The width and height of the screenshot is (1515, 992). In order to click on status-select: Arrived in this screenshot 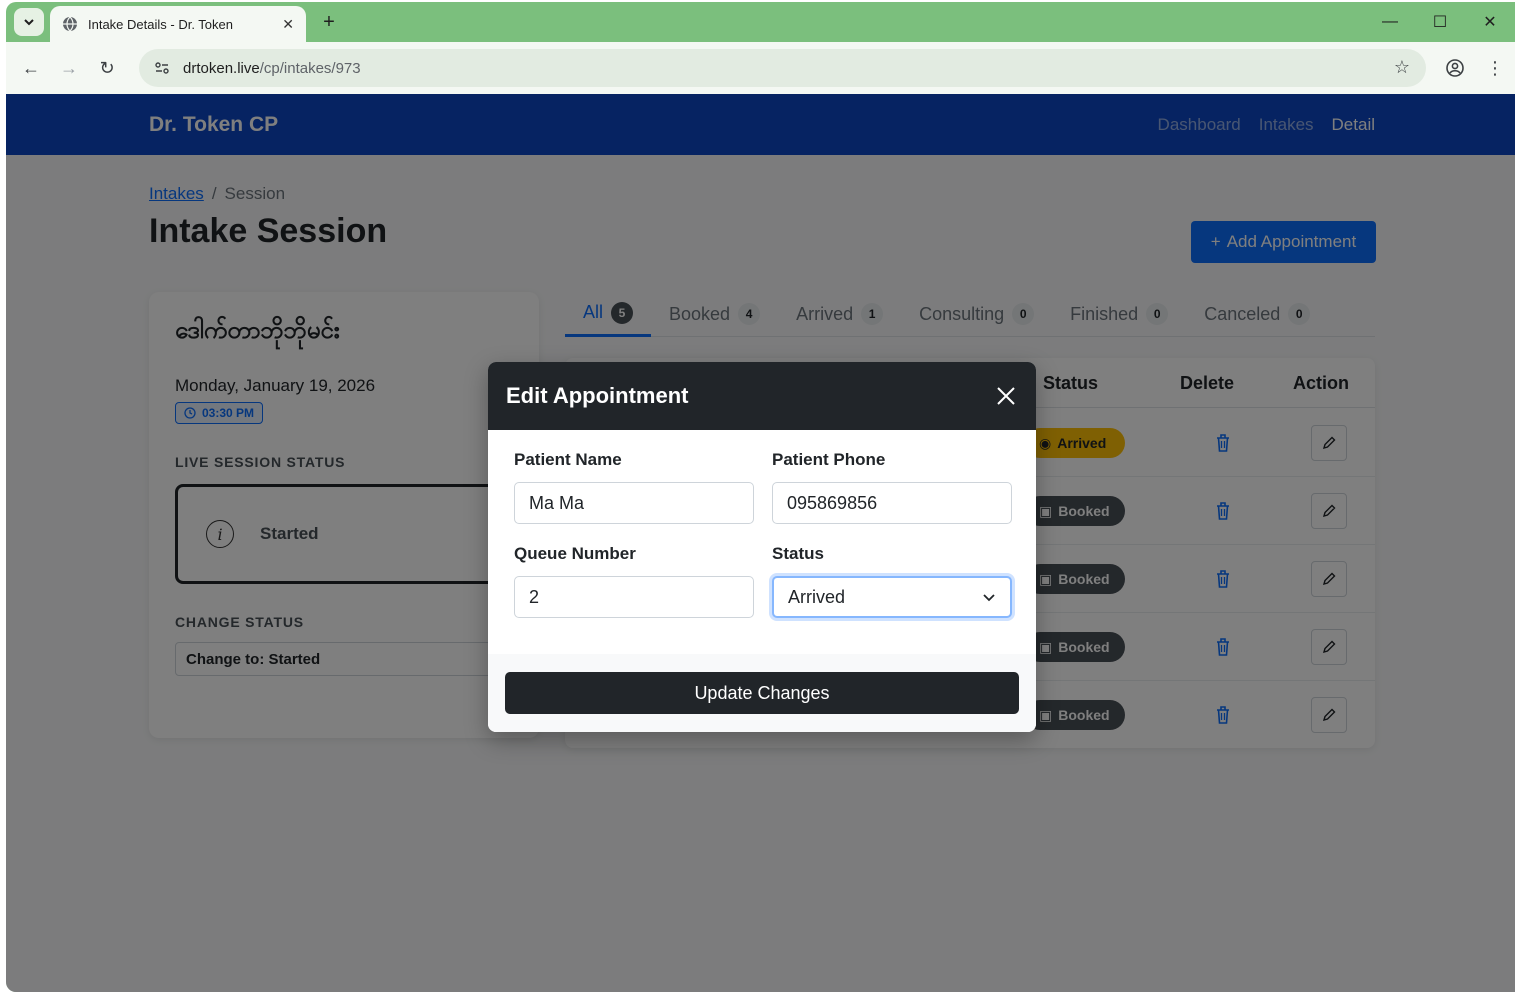, I will do `click(892, 597)`.